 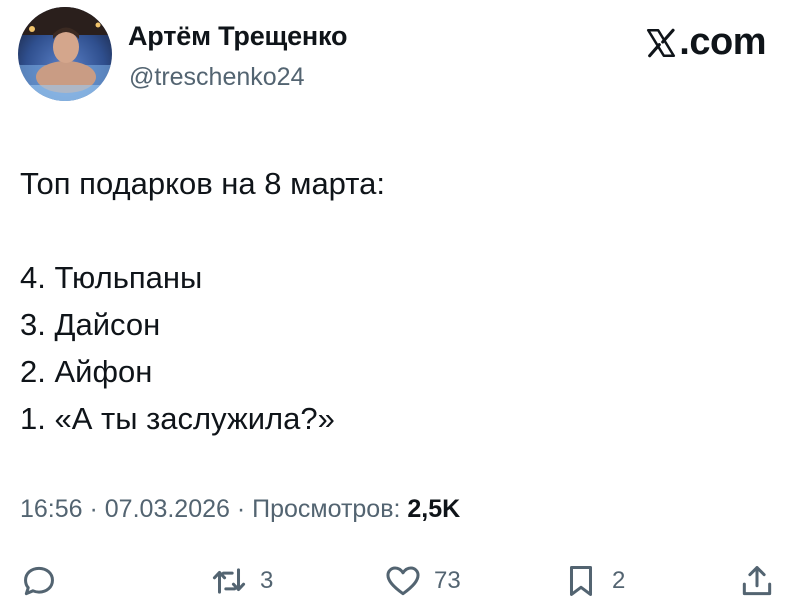 I want to click on reply-icon, so click(x=39, y=581).